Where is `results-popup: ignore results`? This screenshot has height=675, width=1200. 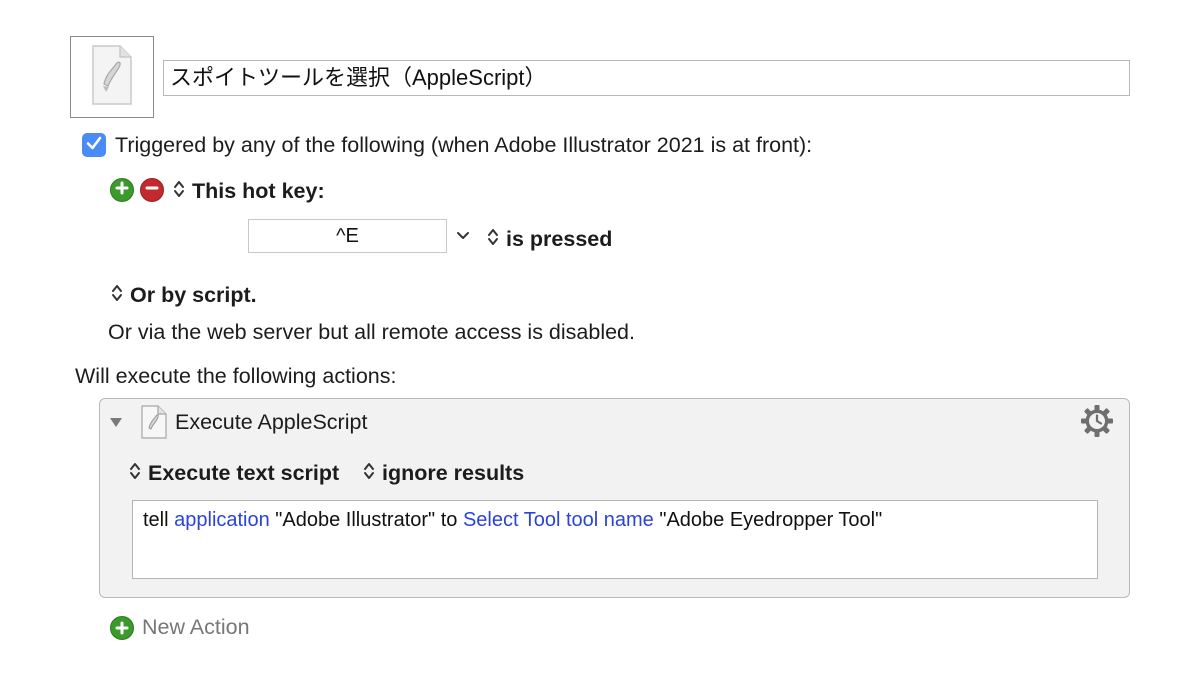 results-popup: ignore results is located at coordinates (443, 473).